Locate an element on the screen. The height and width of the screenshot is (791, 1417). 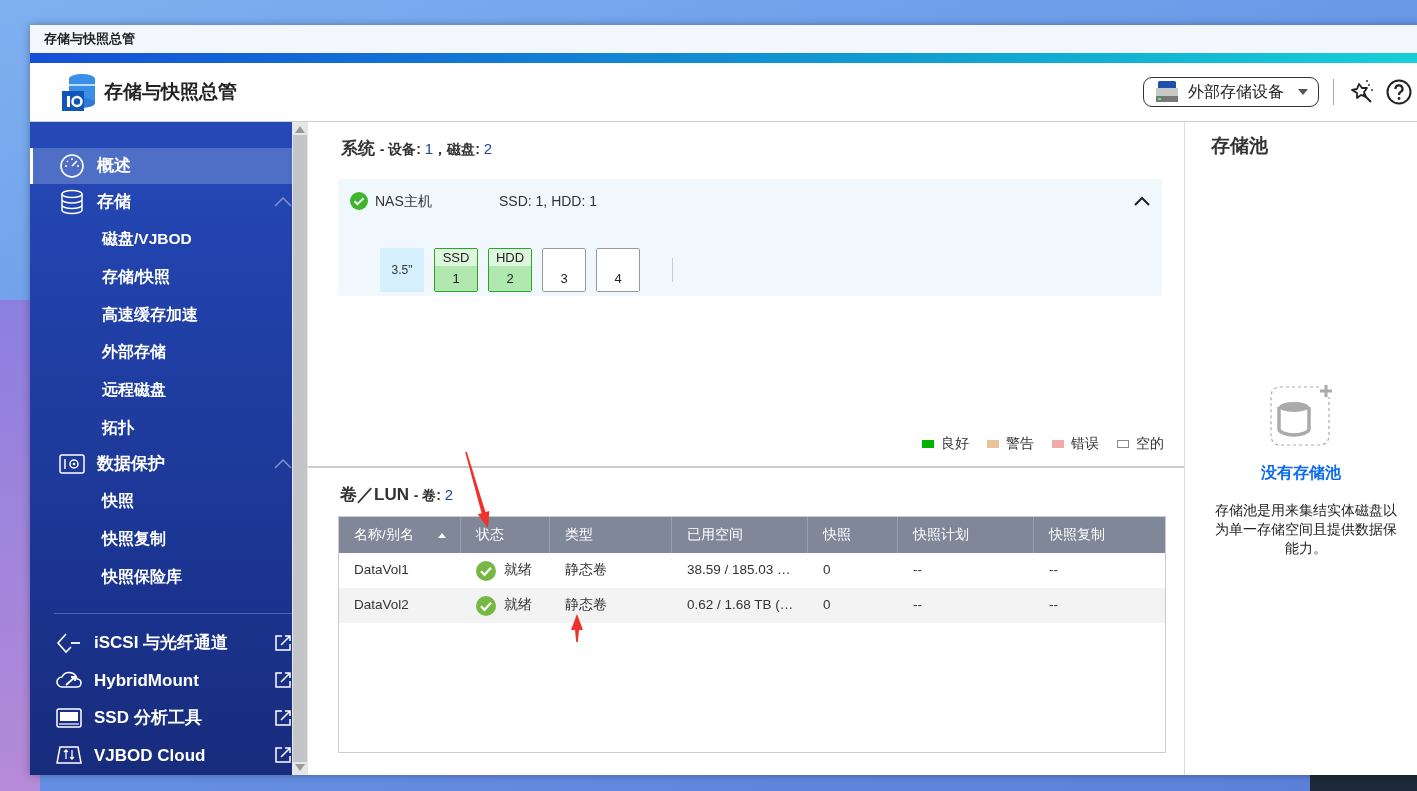
column-header: 快照复制 is located at coordinates (1099, 535).